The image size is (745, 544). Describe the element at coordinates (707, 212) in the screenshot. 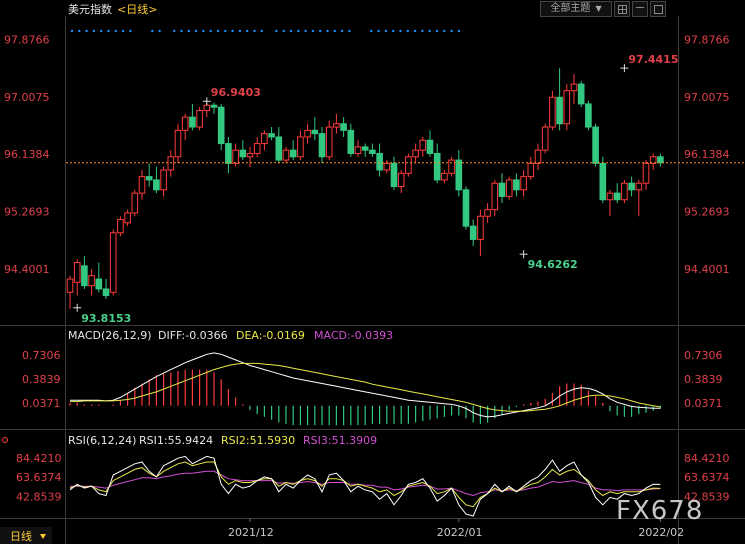

I see `price-tick-right-3: 95.2693` at that location.